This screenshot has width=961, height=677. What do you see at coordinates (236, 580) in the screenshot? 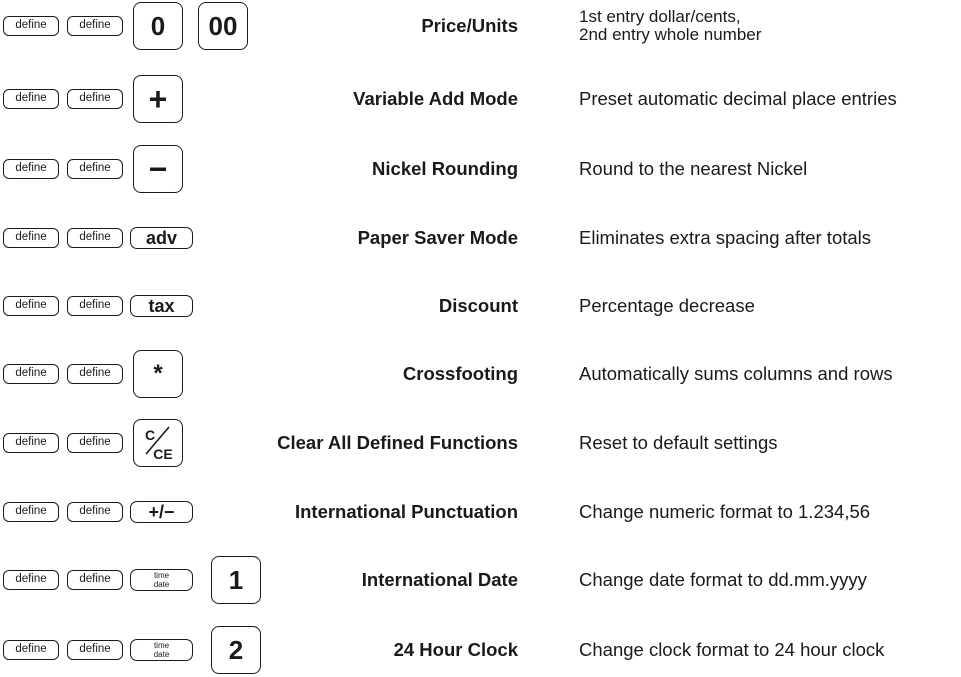
I see `one-key: 1` at bounding box center [236, 580].